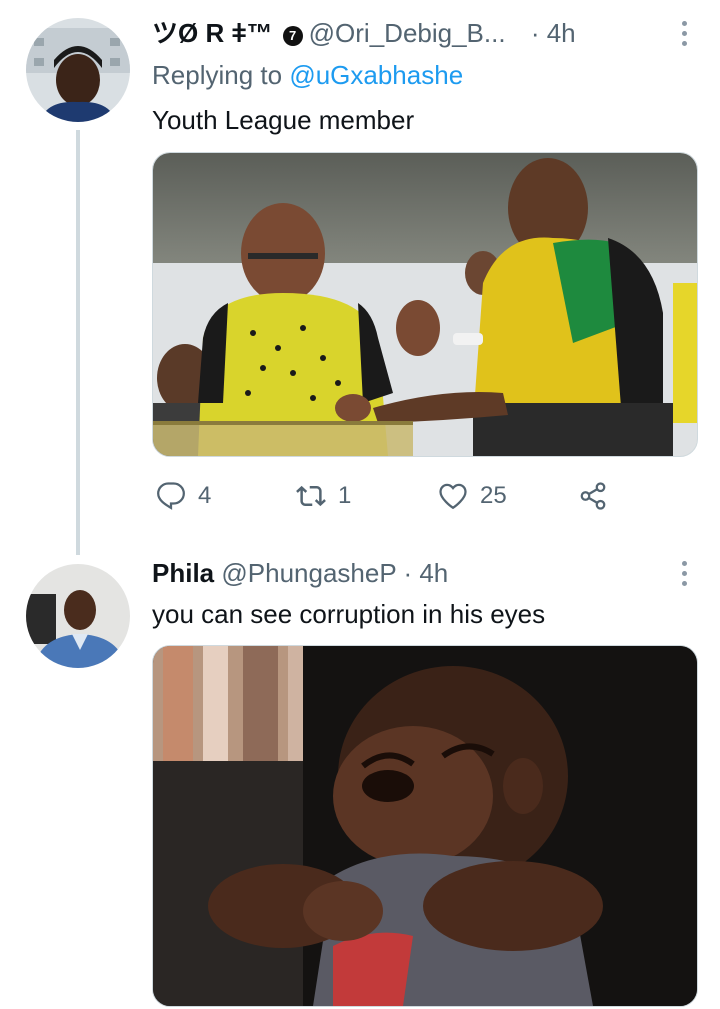 This screenshot has height=1009, width=720. What do you see at coordinates (308, 573) in the screenshot?
I see `user-handle: @PhungasheP` at bounding box center [308, 573].